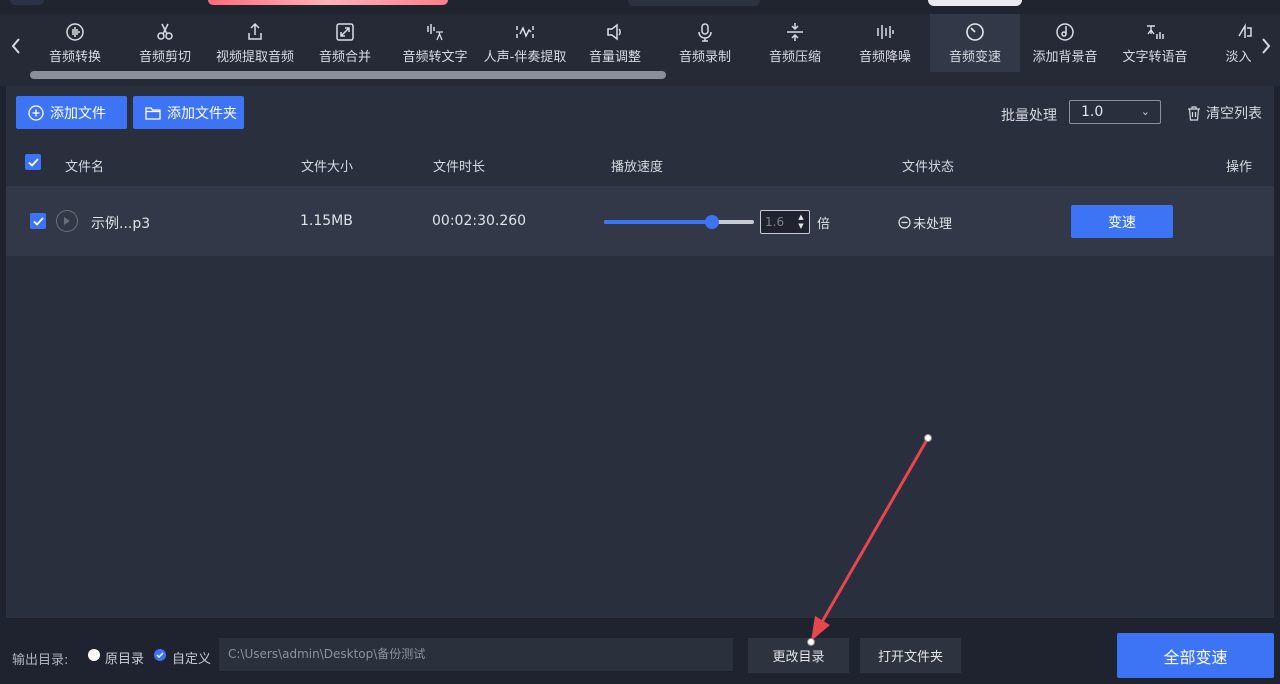  I want to click on clear-list-label: 清空列表, so click(1234, 114).